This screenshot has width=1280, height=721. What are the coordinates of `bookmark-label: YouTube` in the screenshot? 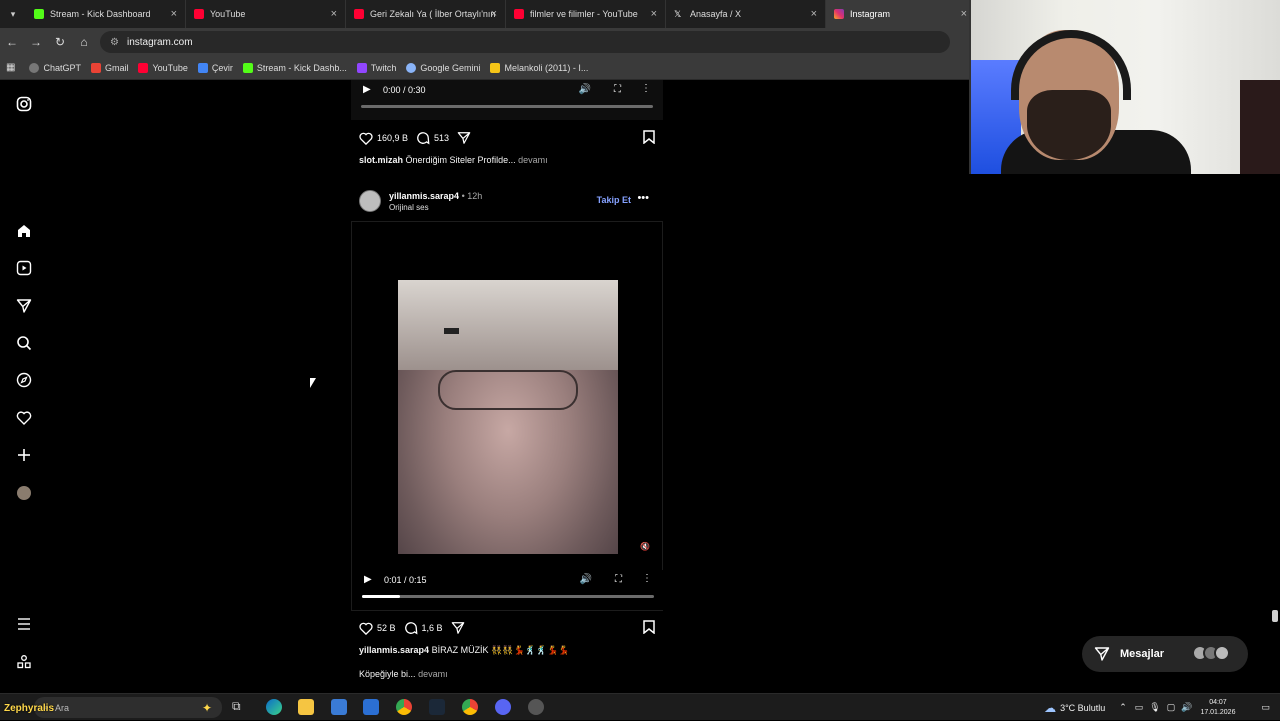 It's located at (170, 67).